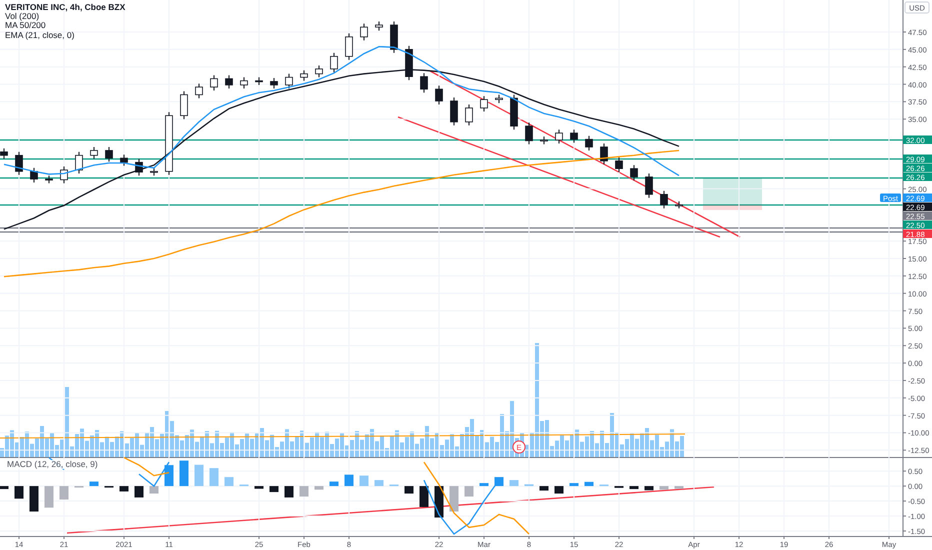 Image resolution: width=932 pixels, height=550 pixels. I want to click on indicator-label: MACD (12, 26, close, 9), so click(52, 465).